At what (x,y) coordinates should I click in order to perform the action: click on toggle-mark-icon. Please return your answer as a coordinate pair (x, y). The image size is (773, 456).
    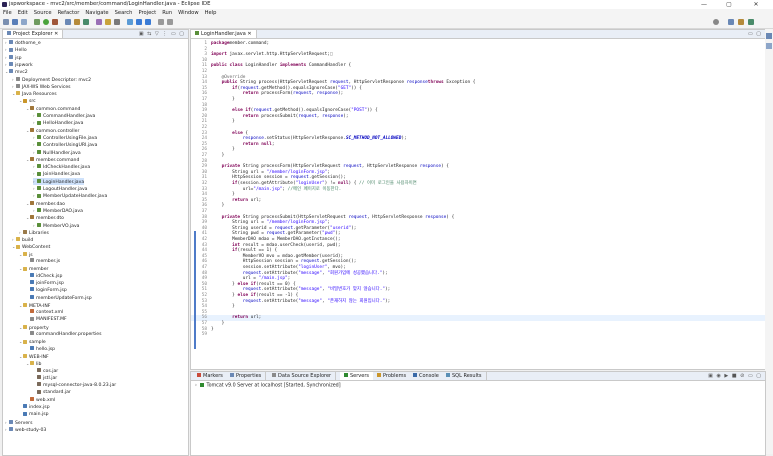
    Looking at the image, I should click on (130, 22).